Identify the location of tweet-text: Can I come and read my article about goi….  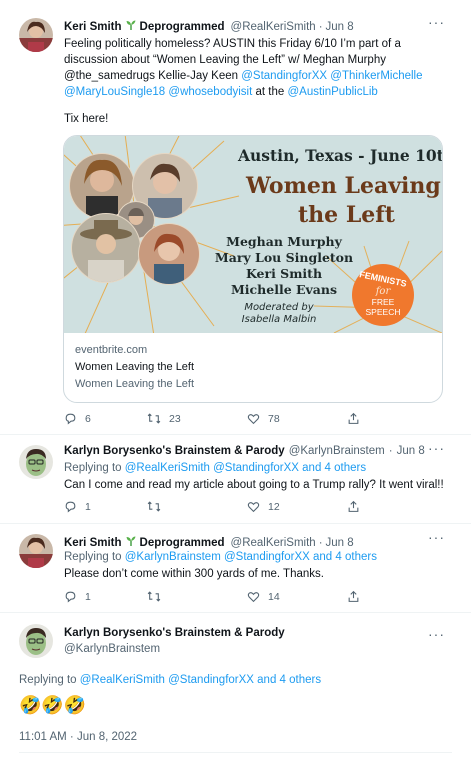
(254, 485).